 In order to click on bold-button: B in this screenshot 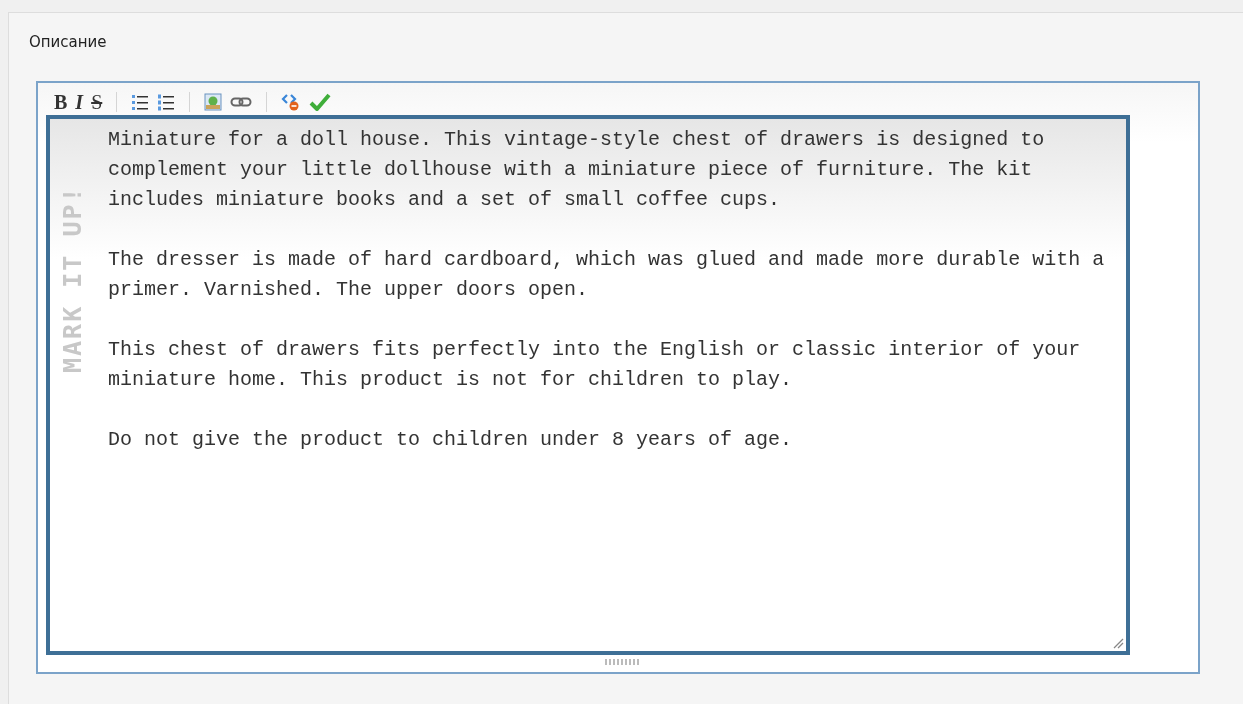, I will do `click(61, 102)`.